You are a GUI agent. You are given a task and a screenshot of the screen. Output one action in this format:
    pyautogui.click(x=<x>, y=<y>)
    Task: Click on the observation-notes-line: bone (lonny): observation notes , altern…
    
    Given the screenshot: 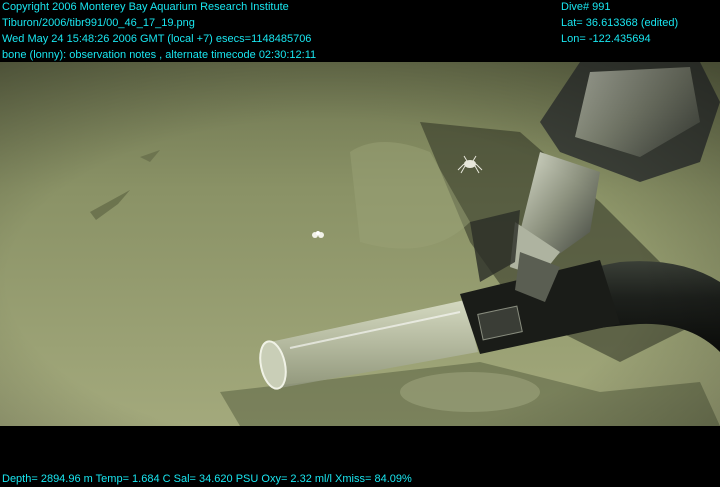 What is the action you would take?
    pyautogui.click(x=159, y=55)
    